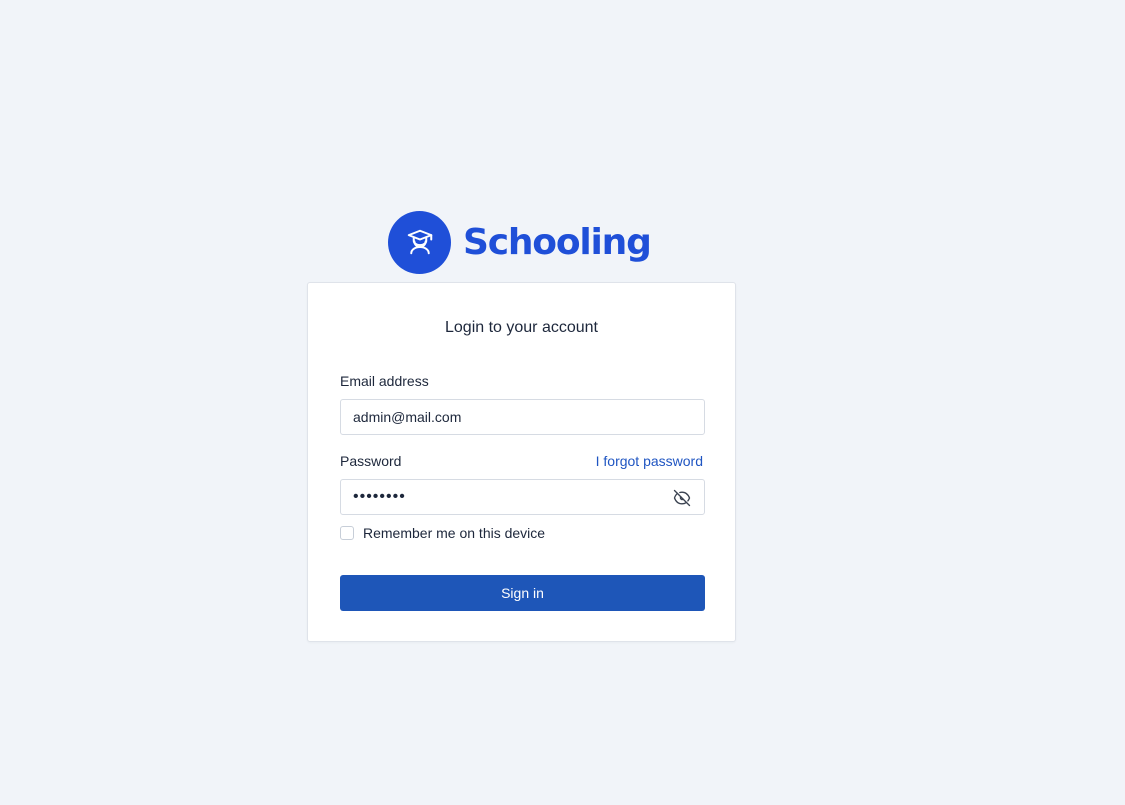 This screenshot has width=1125, height=805. I want to click on email-label: Email address, so click(384, 381).